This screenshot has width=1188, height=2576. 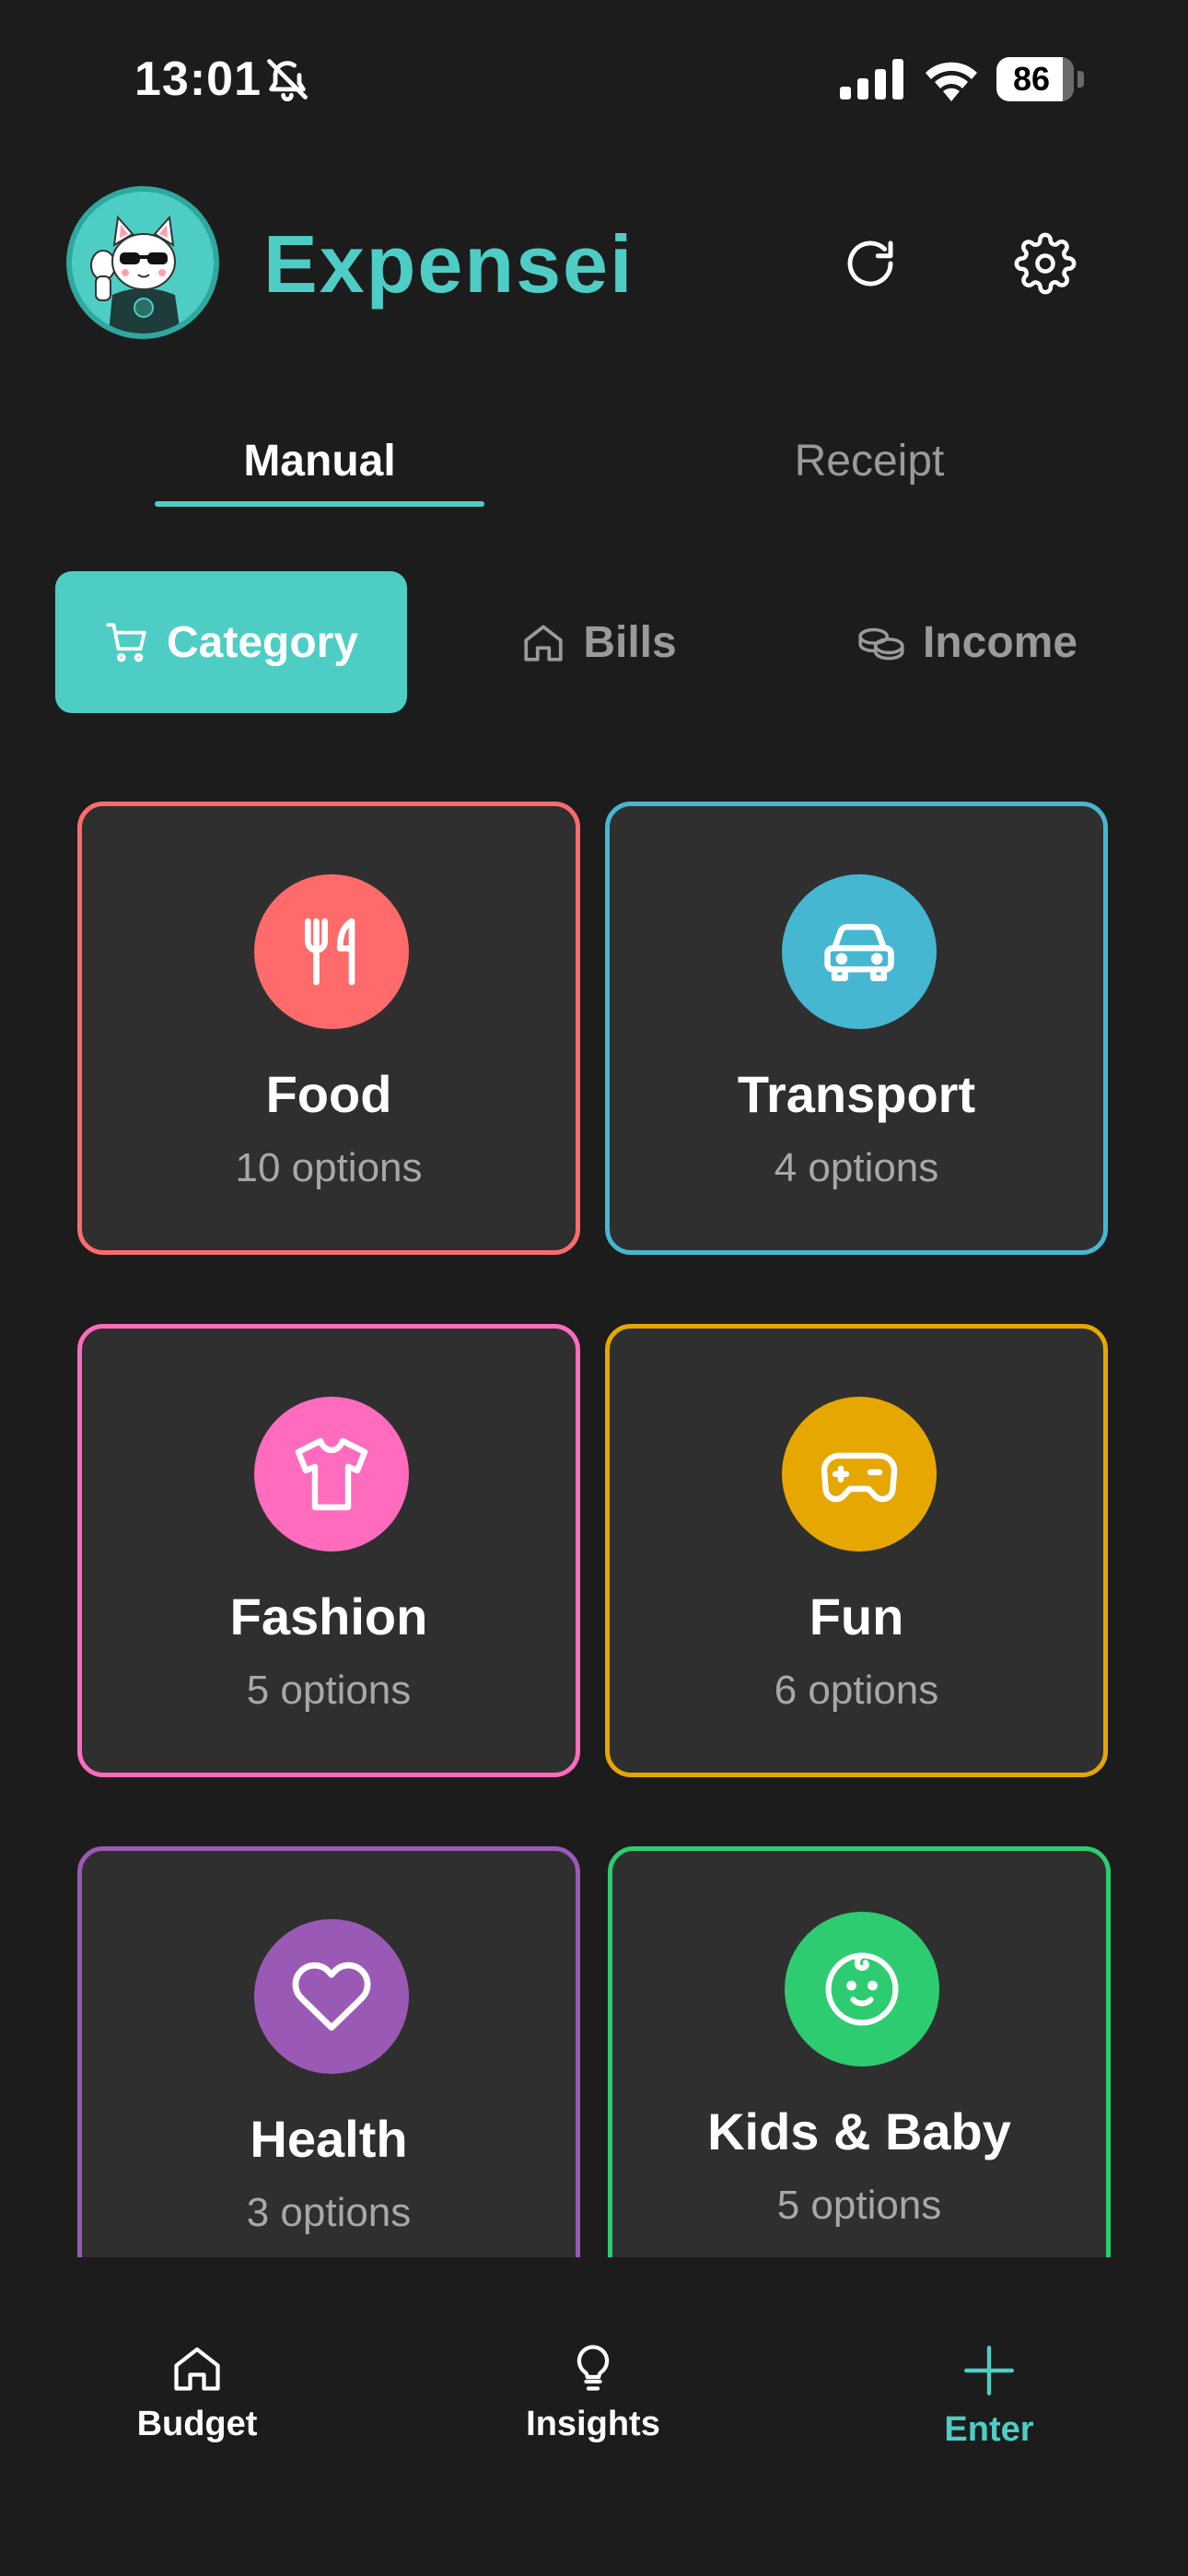 I want to click on segment-category-label: Category, so click(x=262, y=642).